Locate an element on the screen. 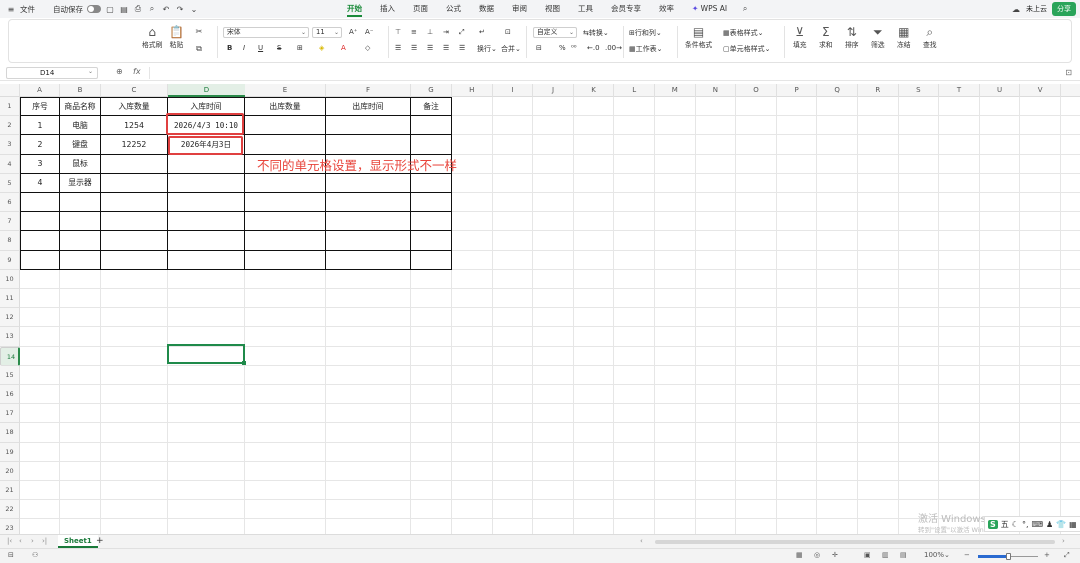 This screenshot has height=563, width=1080. copy-icon: ⧉ is located at coordinates (199, 49).